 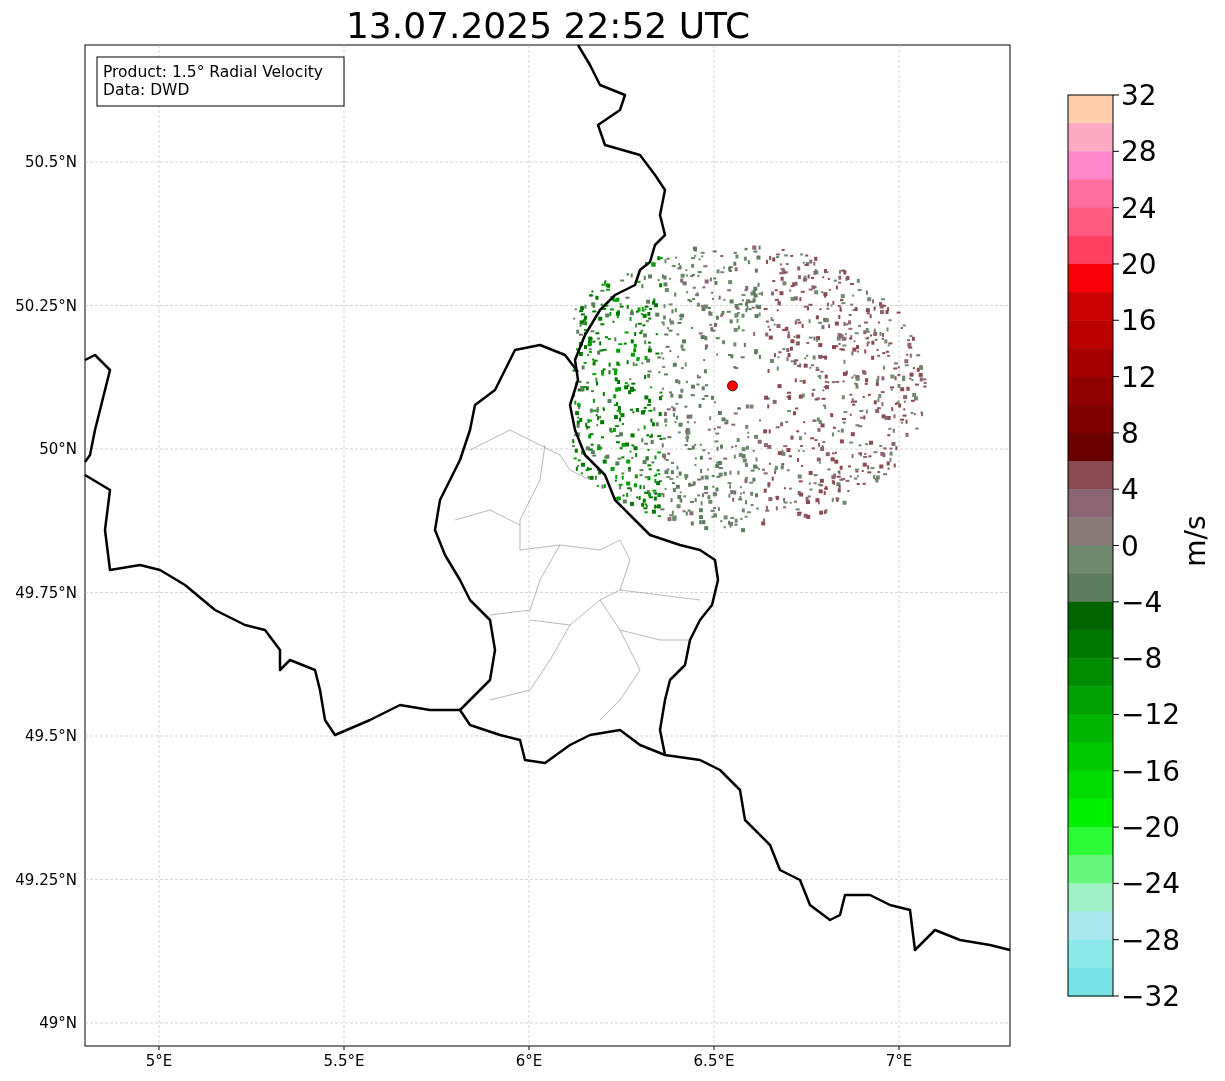 What do you see at coordinates (1151, 828) in the screenshot?
I see `colorbar-tick-label: −20` at bounding box center [1151, 828].